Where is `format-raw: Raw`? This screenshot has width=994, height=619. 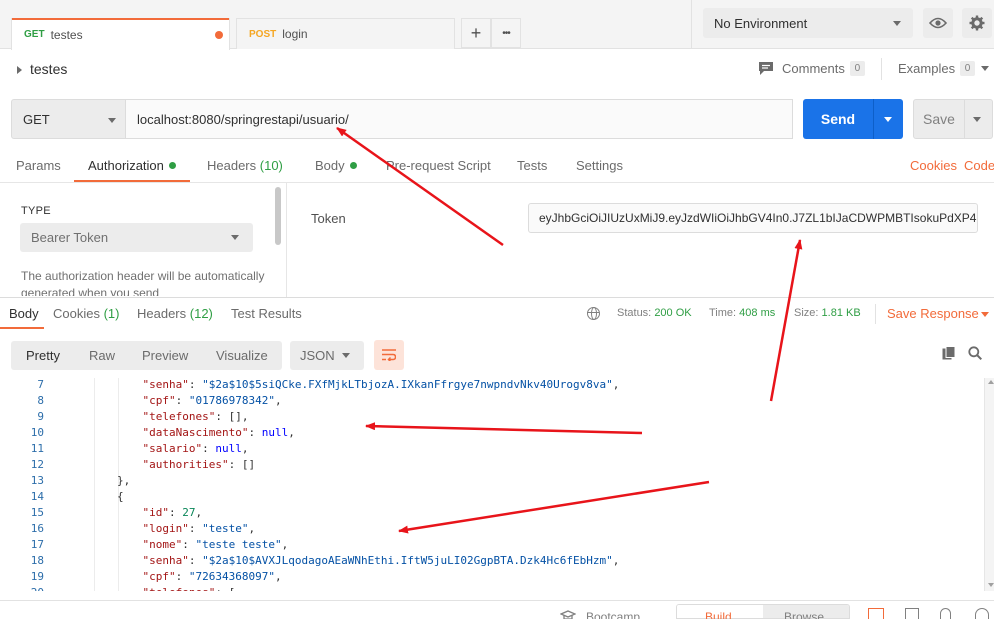
format-raw: Raw is located at coordinates (102, 355).